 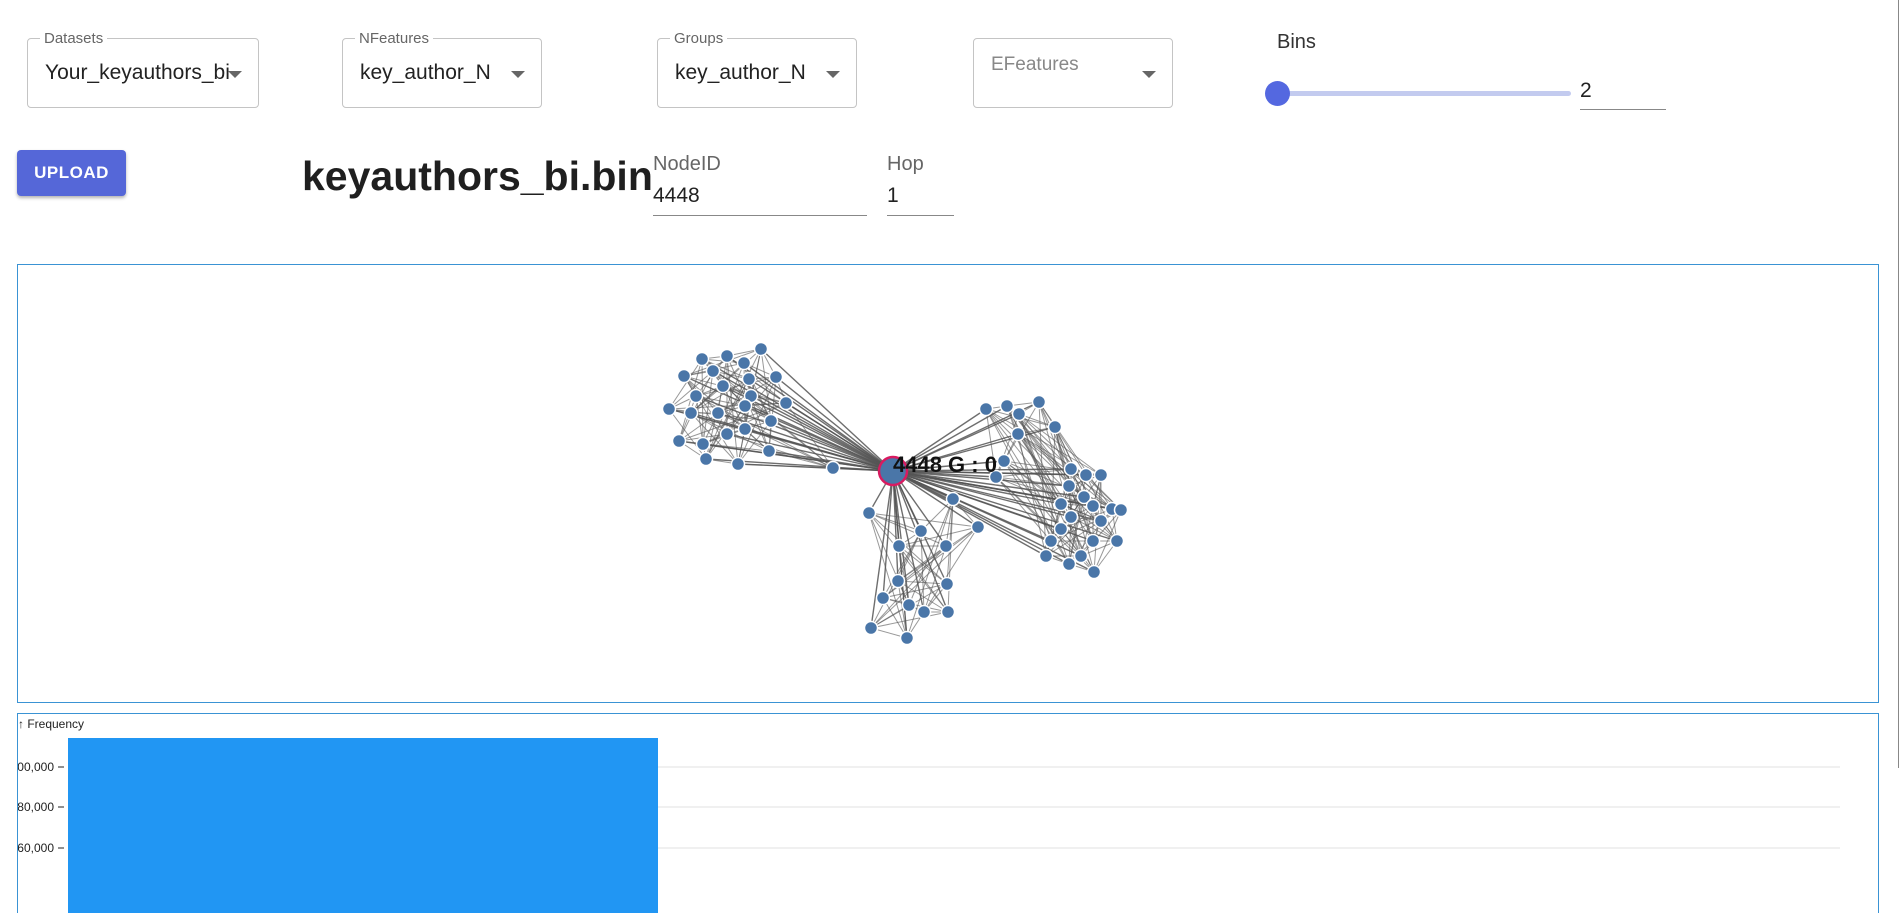 I want to click on efeatures-select: EFeatures, so click(x=1073, y=73).